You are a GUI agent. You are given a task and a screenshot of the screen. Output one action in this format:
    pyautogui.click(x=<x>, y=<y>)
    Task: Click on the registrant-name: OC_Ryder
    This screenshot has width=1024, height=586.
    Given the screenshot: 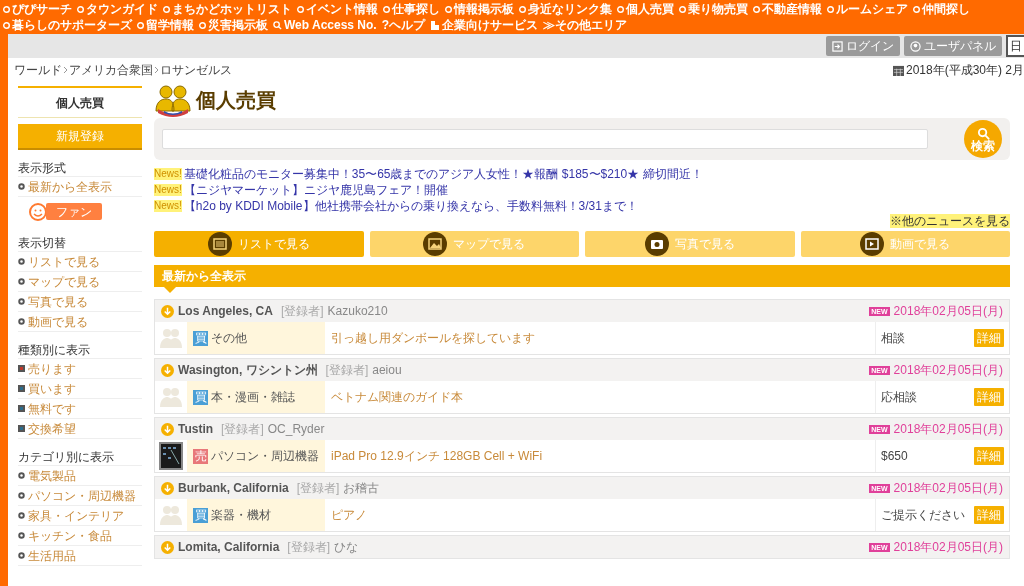 What is the action you would take?
    pyautogui.click(x=296, y=429)
    